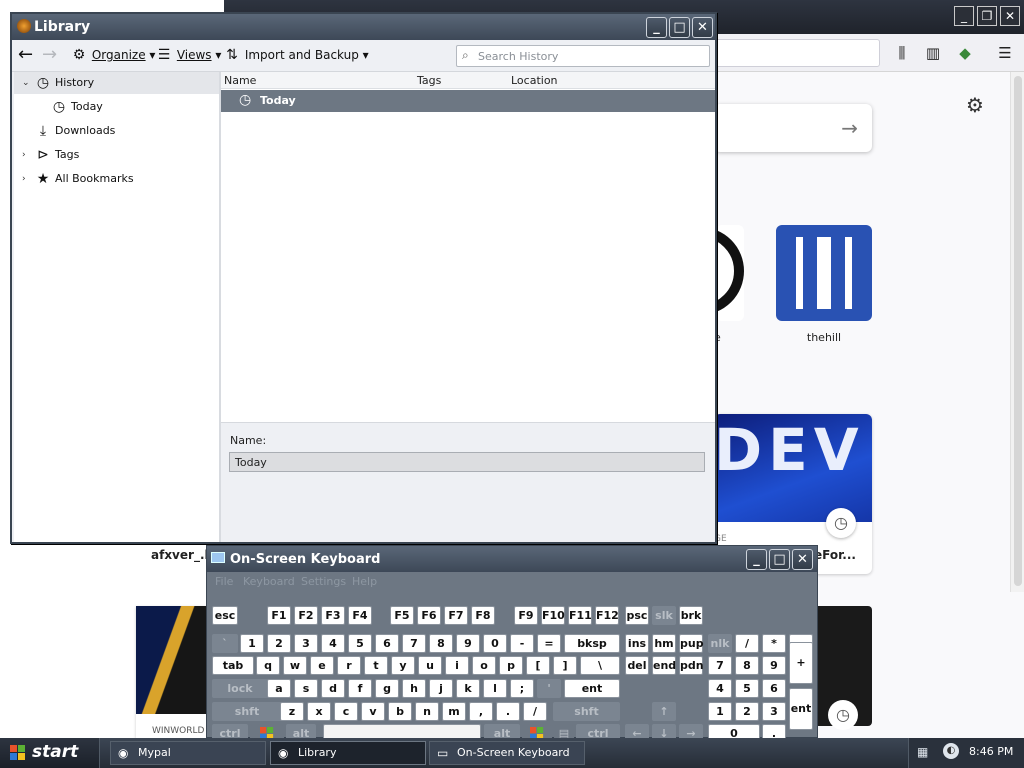 This screenshot has height=768, width=1024. Describe the element at coordinates (279, 688) in the screenshot. I see `key-a: a` at that location.